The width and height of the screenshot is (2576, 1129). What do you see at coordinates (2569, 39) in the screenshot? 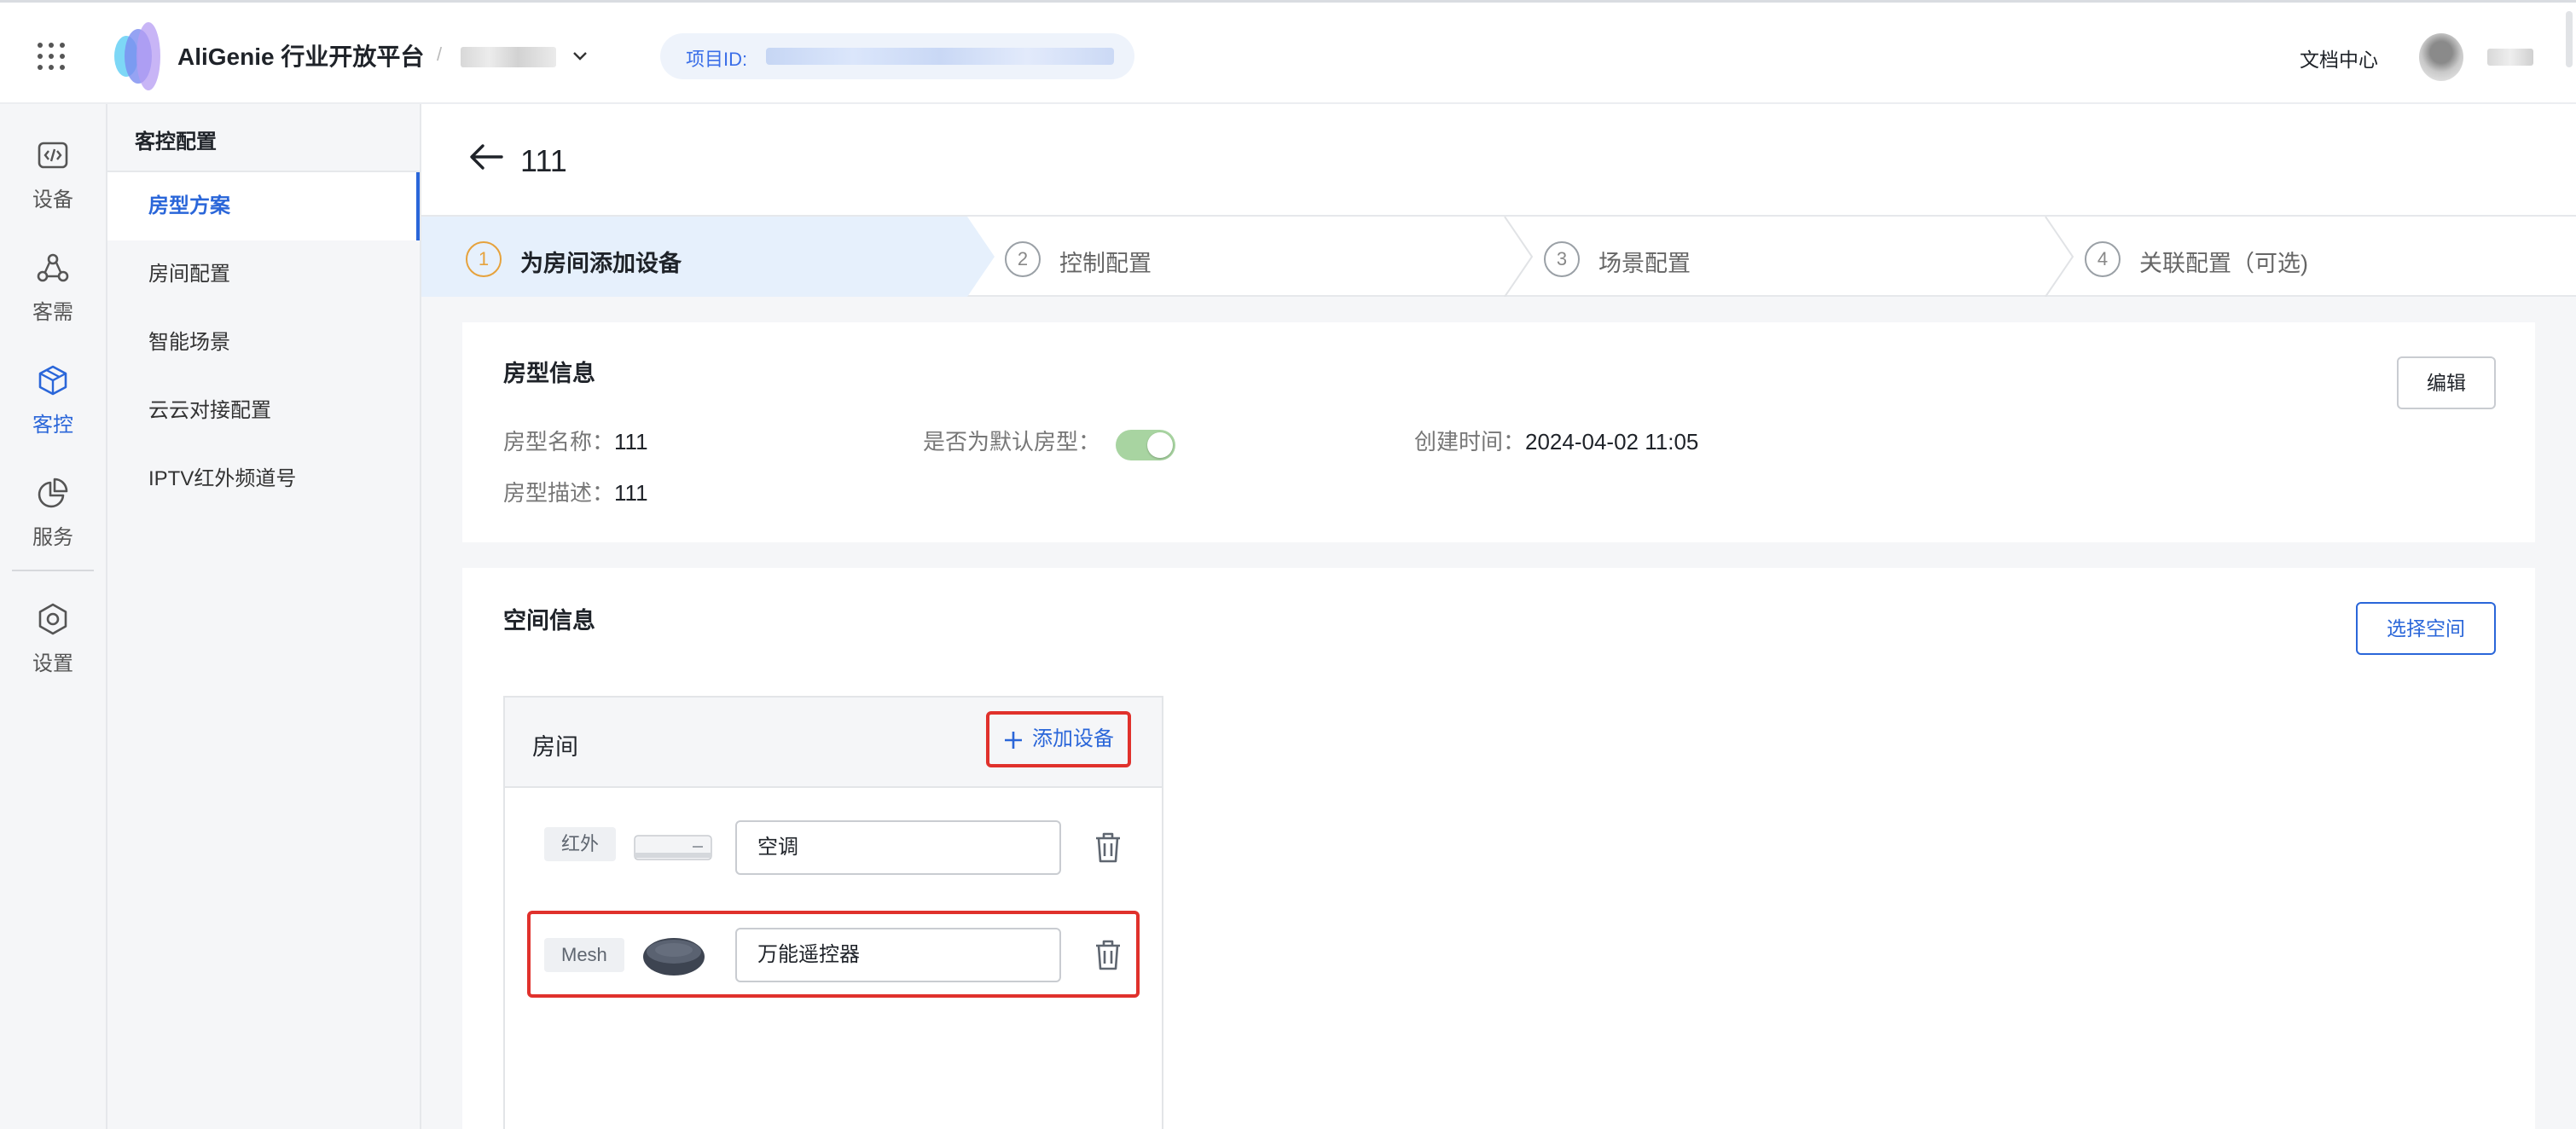
I see `scrollbar` at bounding box center [2569, 39].